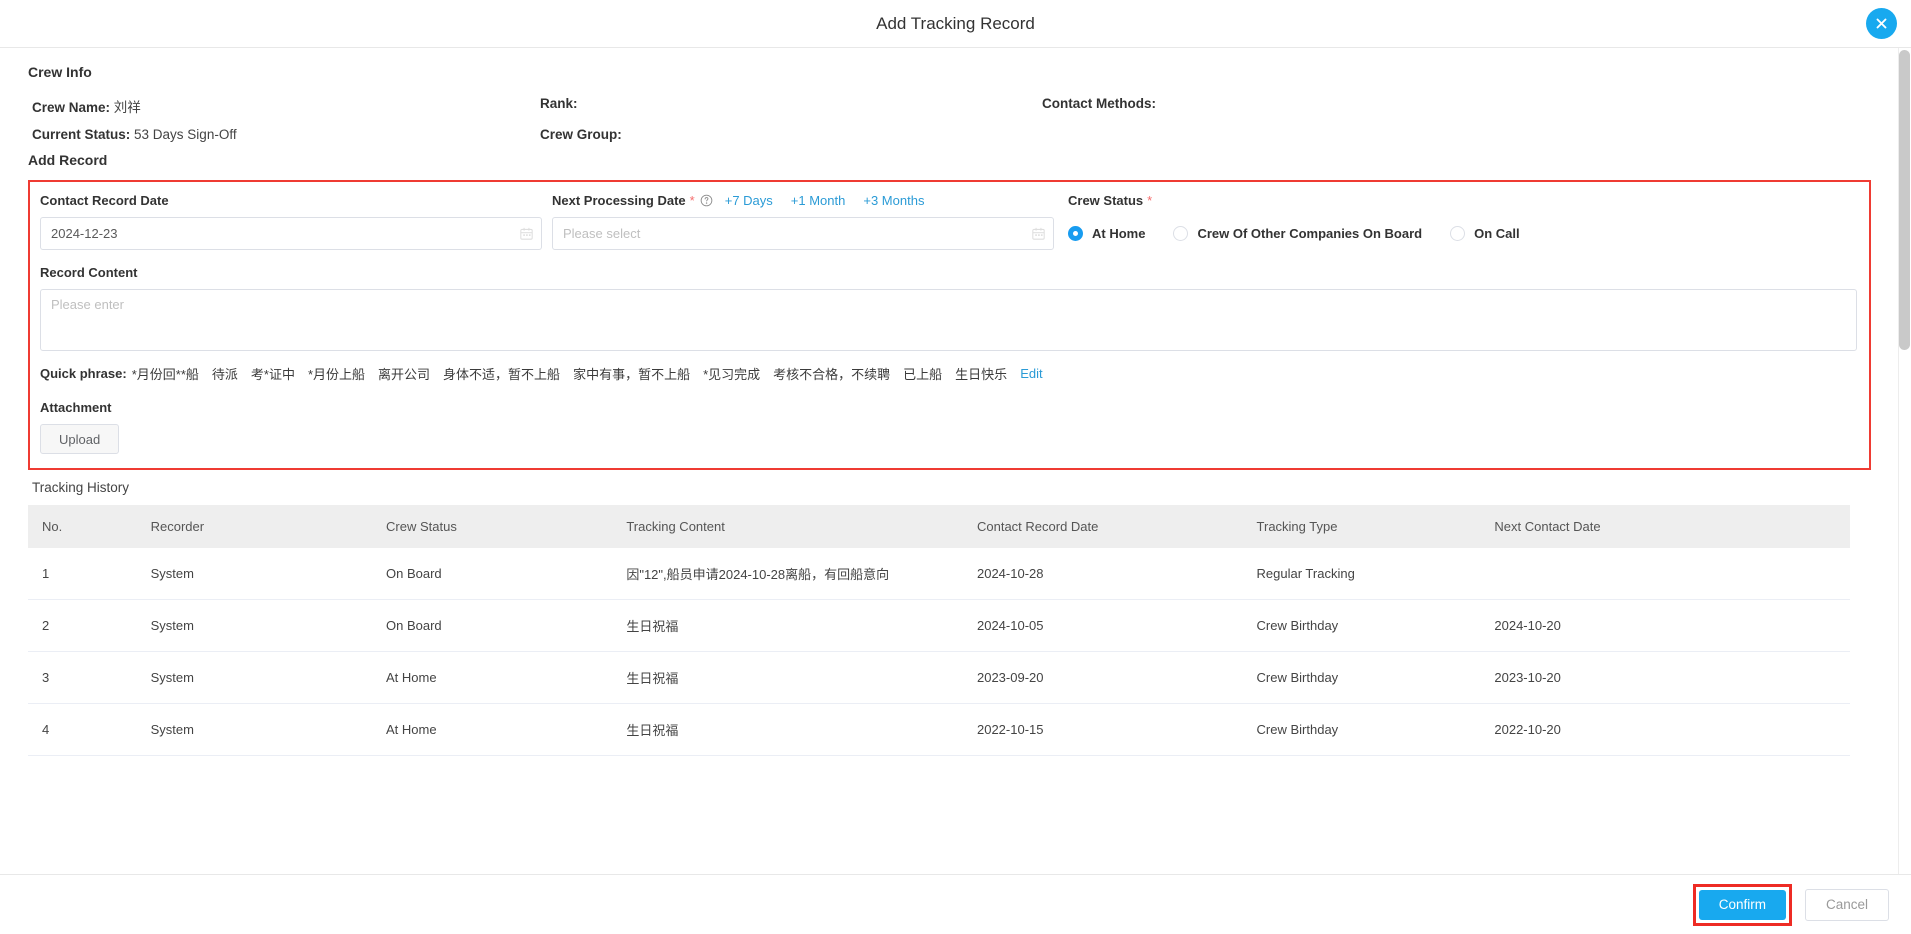 The image size is (1911, 934). Describe the element at coordinates (1672, 526) in the screenshot. I see `column-header-next-contact-date: Next Contact Date` at that location.